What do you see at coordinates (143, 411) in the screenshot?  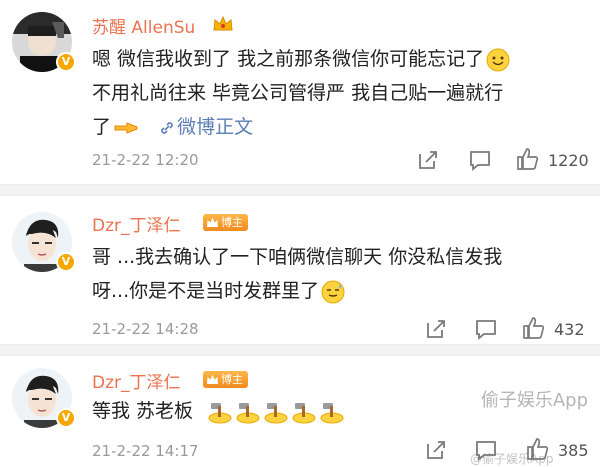 I see `comment-line: 等我 苏老板` at bounding box center [143, 411].